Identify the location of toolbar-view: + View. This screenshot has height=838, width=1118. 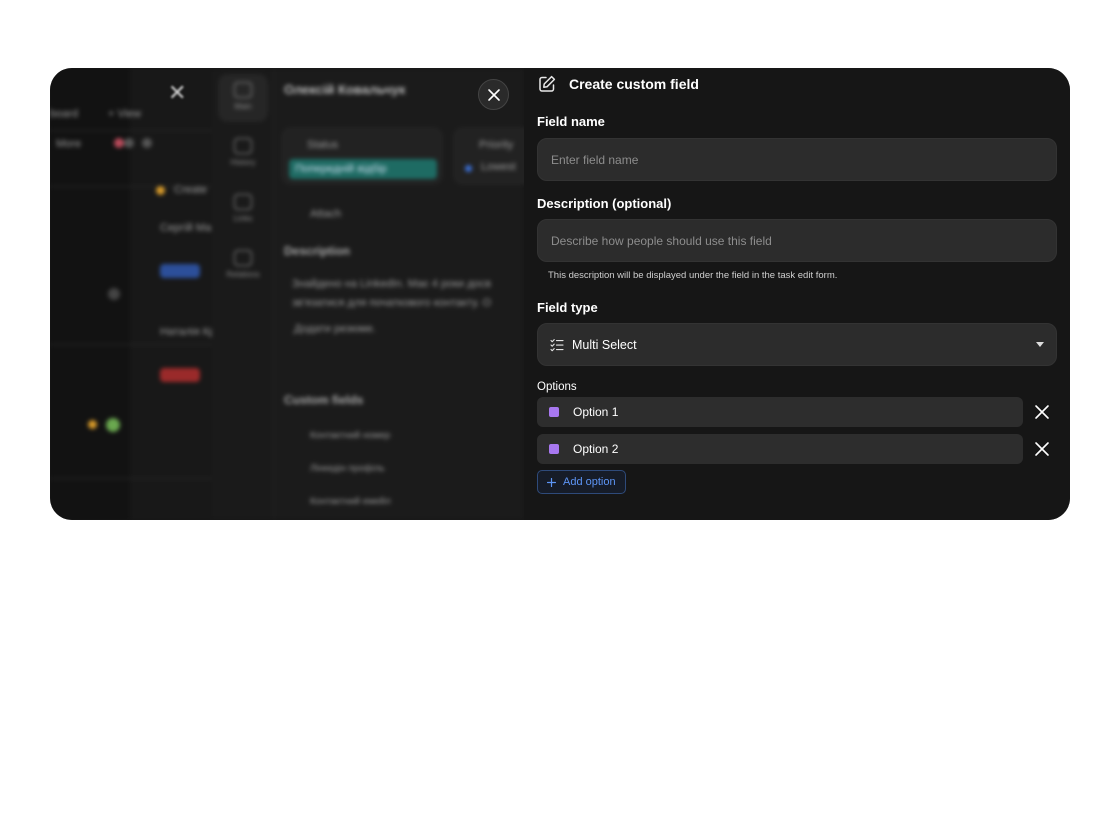
(125, 114).